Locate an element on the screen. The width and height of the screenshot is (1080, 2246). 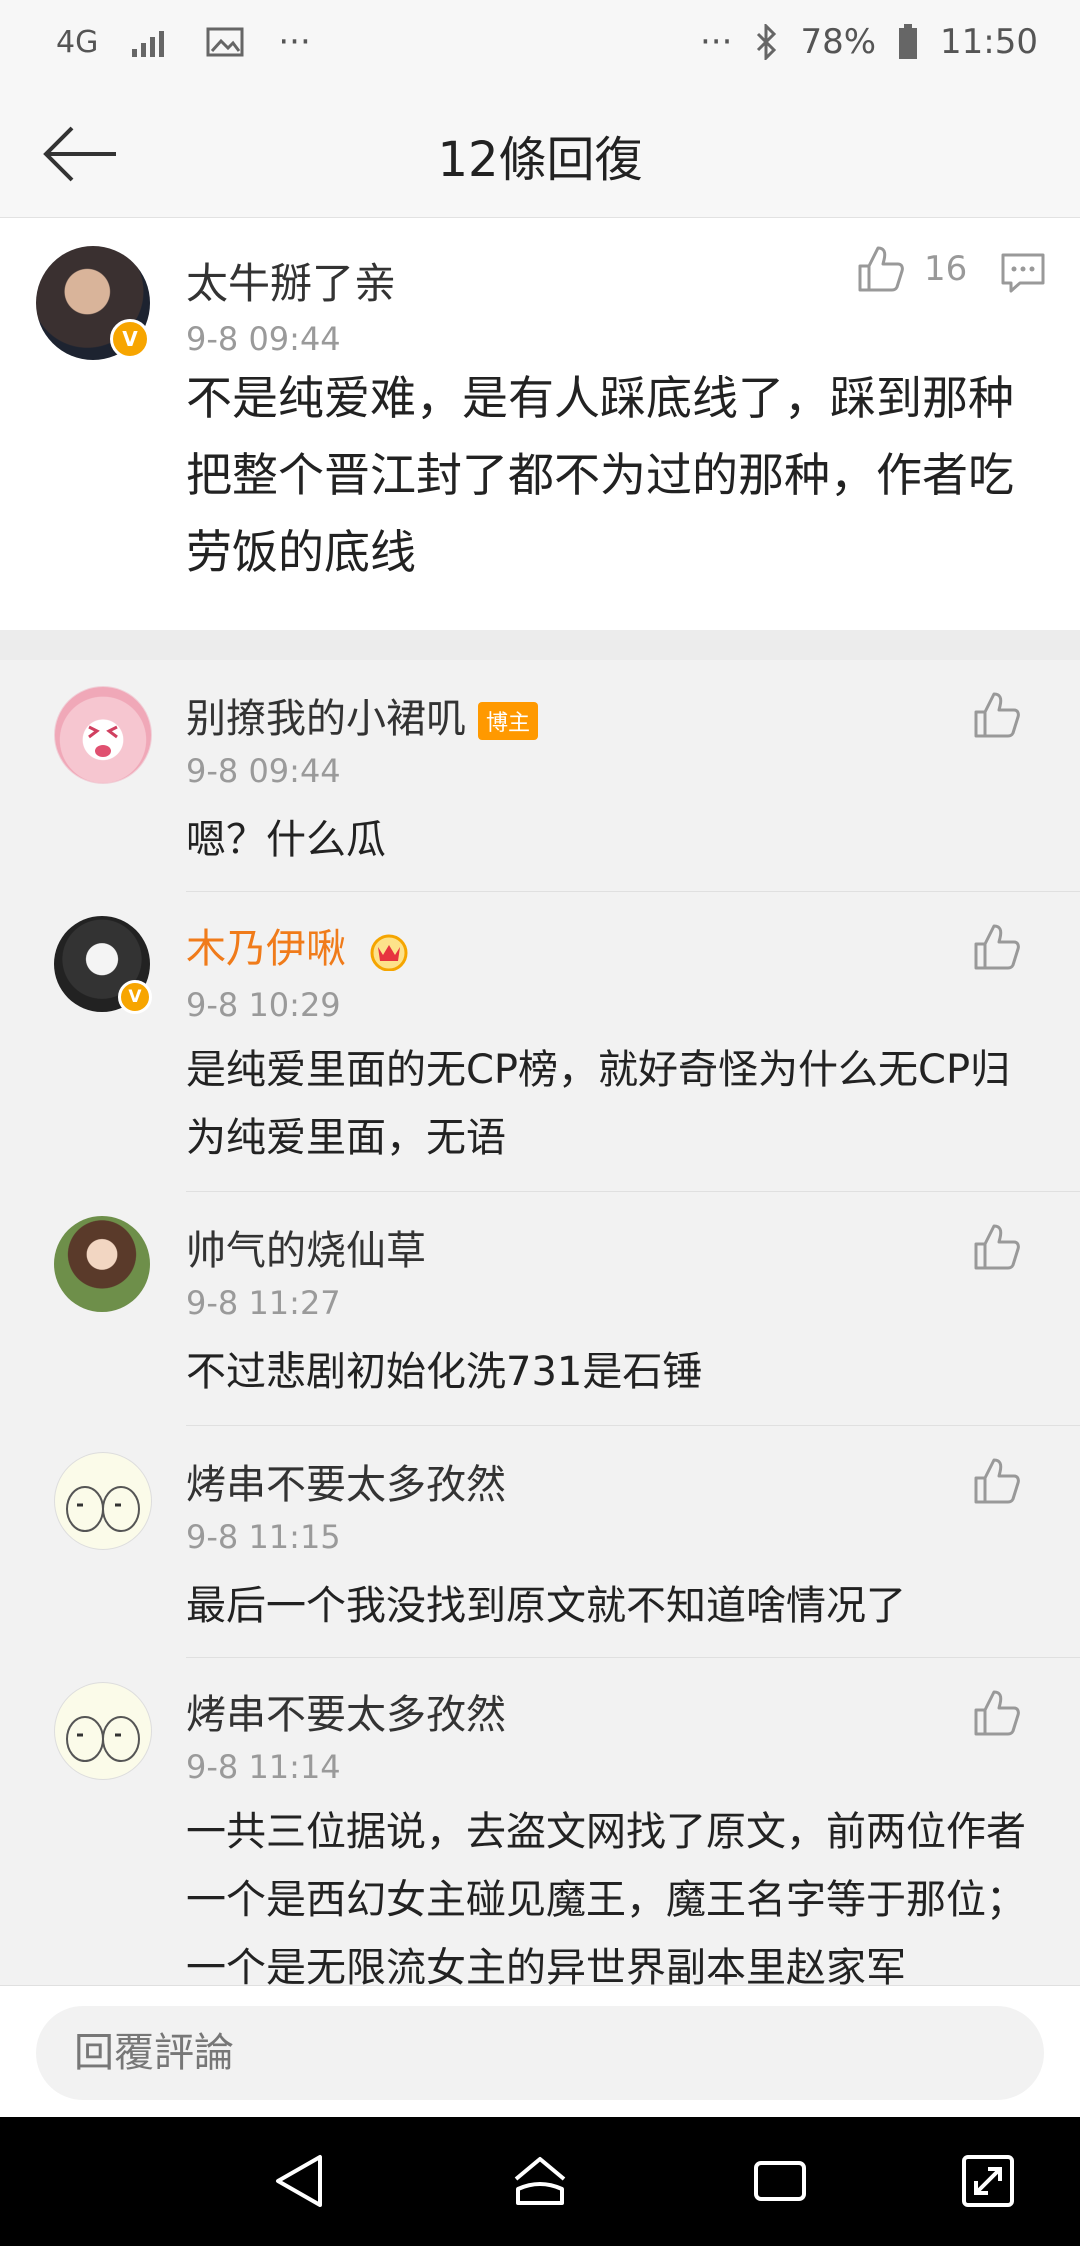
reply-text: 不过悲剧初始化洗731是石锤 is located at coordinates (444, 1372).